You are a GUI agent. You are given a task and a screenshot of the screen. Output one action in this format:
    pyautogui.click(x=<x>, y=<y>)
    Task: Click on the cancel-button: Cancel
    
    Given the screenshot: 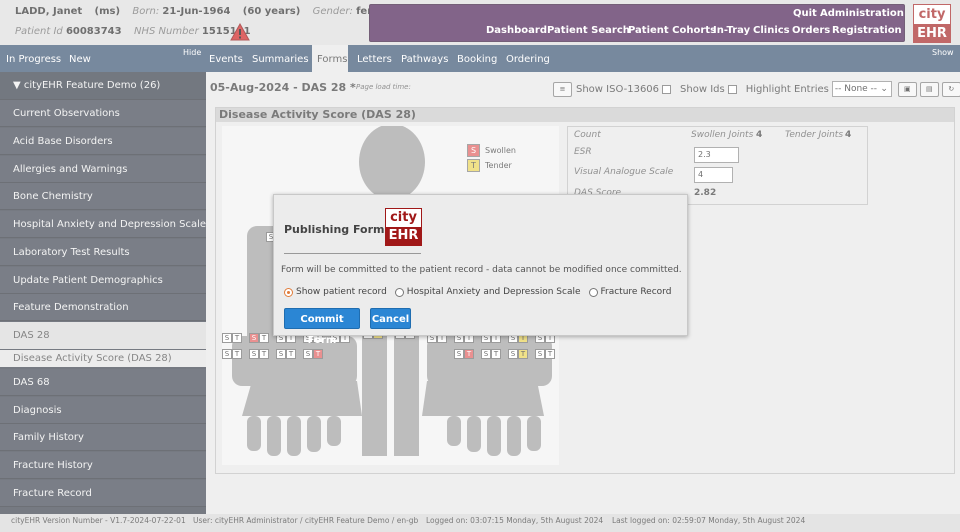 What is the action you would take?
    pyautogui.click(x=390, y=318)
    